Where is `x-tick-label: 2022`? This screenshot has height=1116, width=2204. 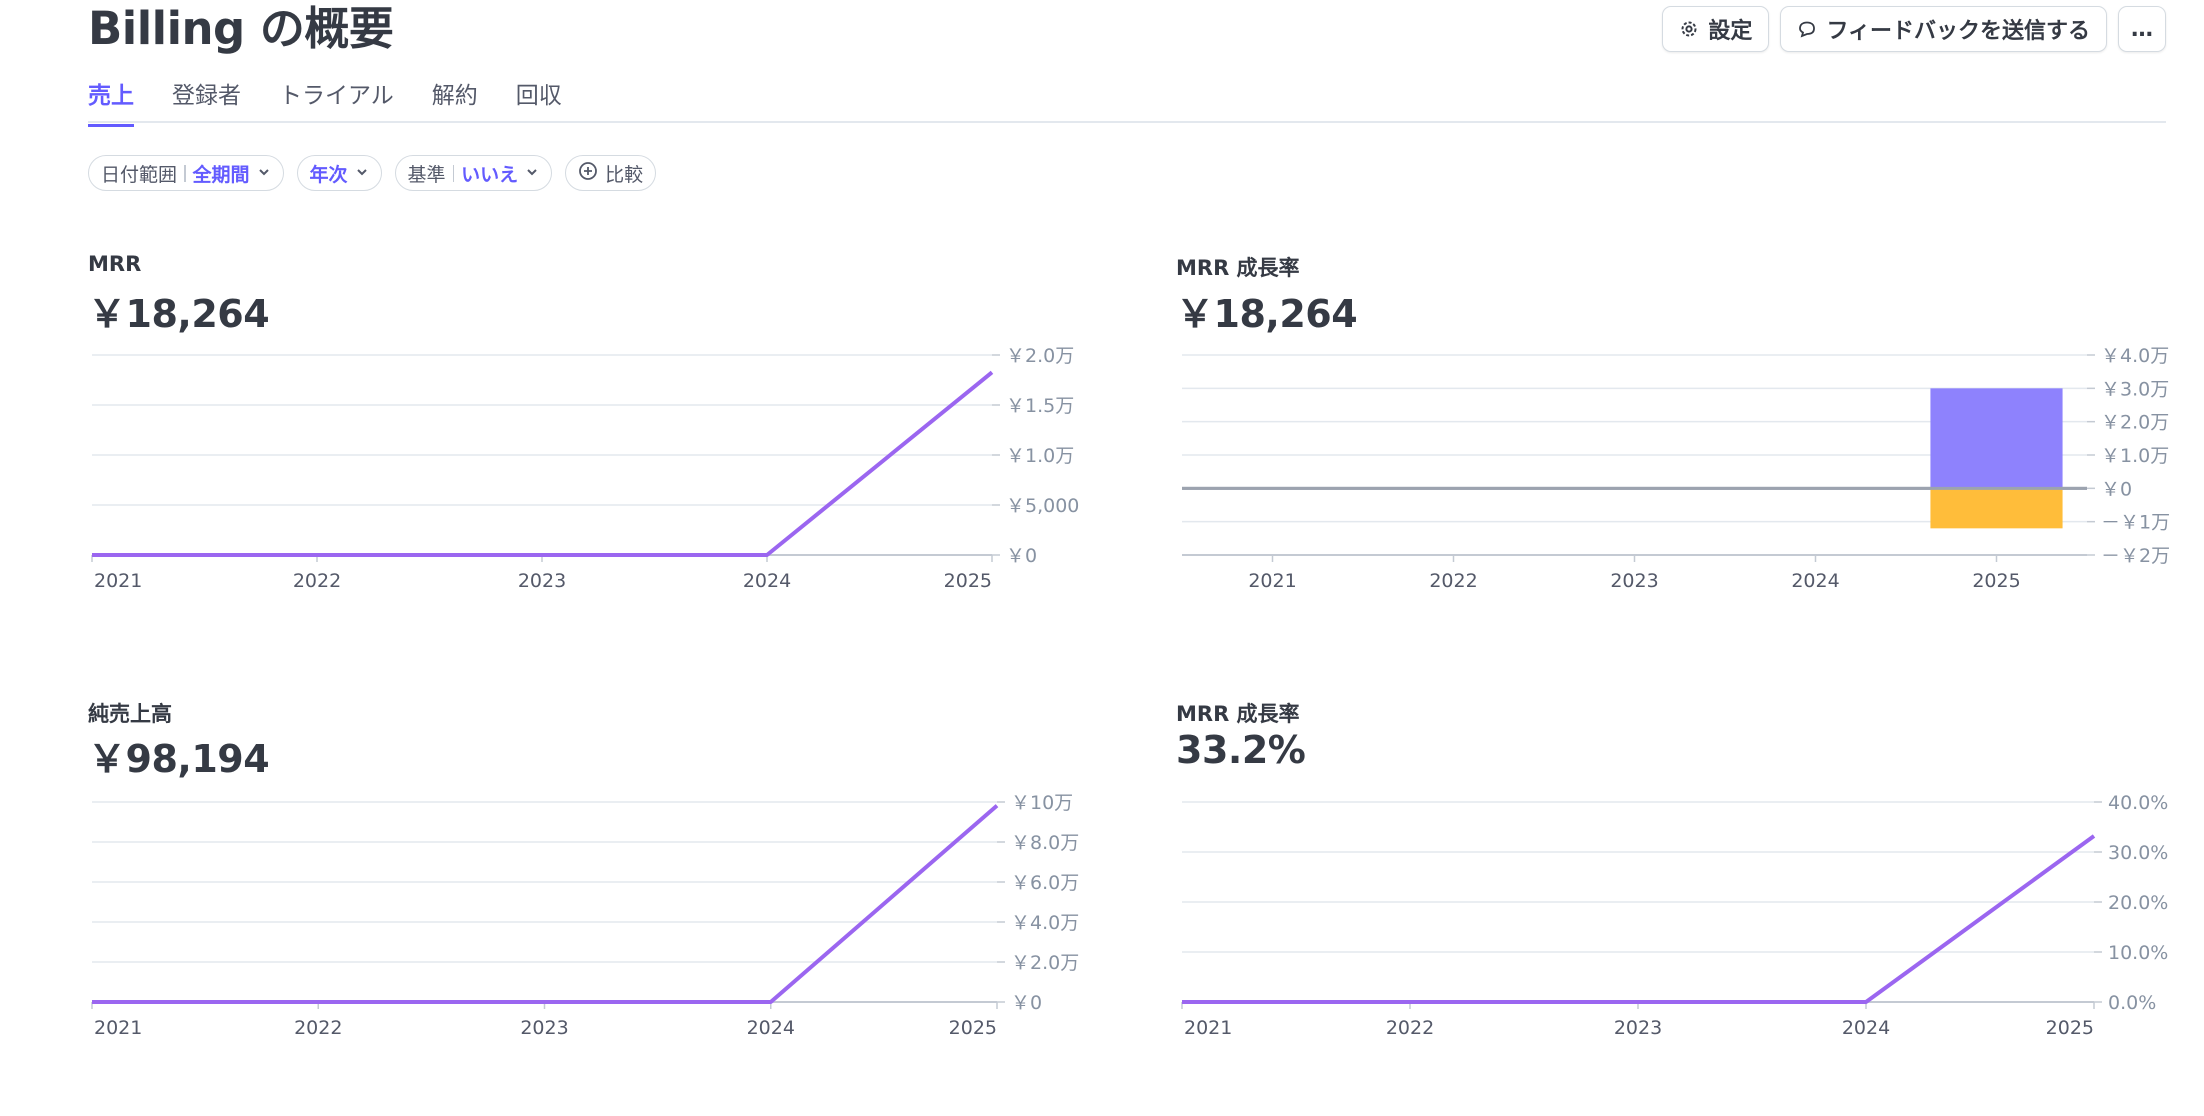
x-tick-label: 2022 is located at coordinates (1410, 1028).